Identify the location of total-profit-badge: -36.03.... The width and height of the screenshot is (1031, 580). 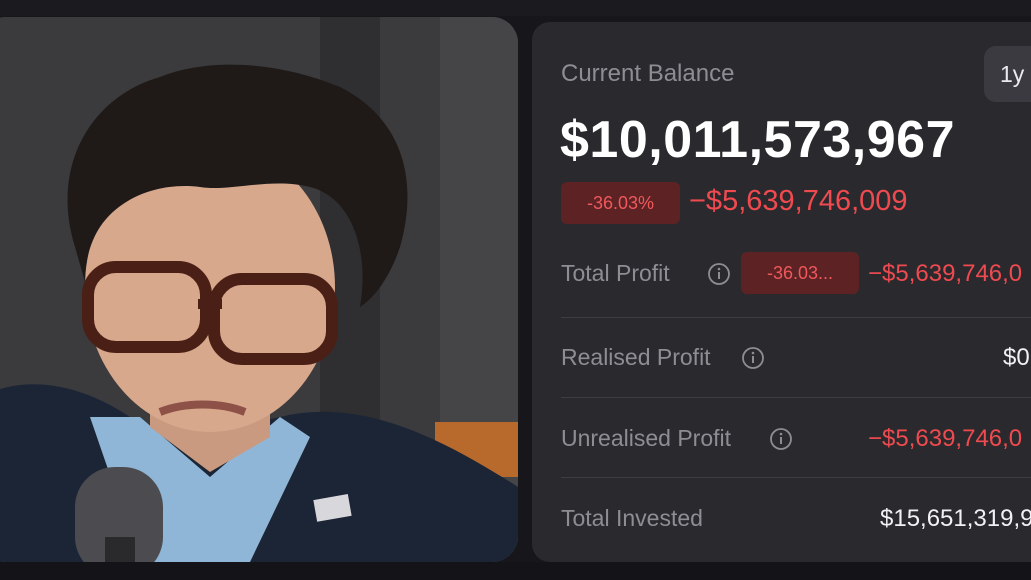
(800, 273).